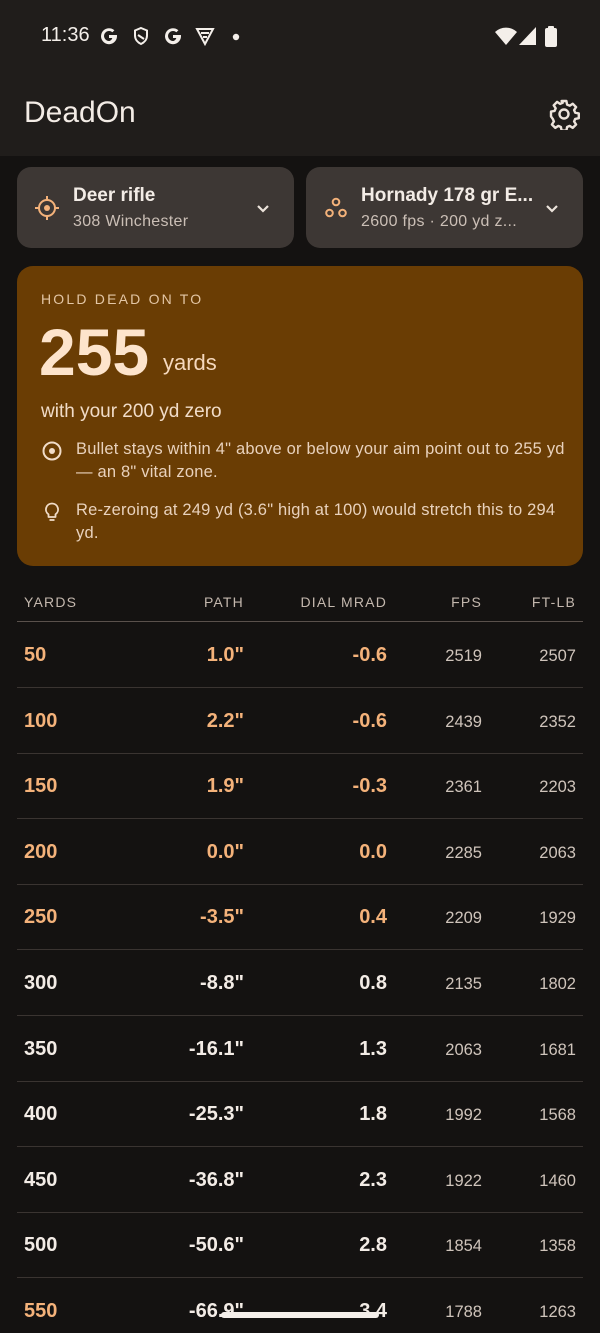 The image size is (600, 1333). Describe the element at coordinates (557, 656) in the screenshot. I see `cell-ftlb: 2507` at that location.